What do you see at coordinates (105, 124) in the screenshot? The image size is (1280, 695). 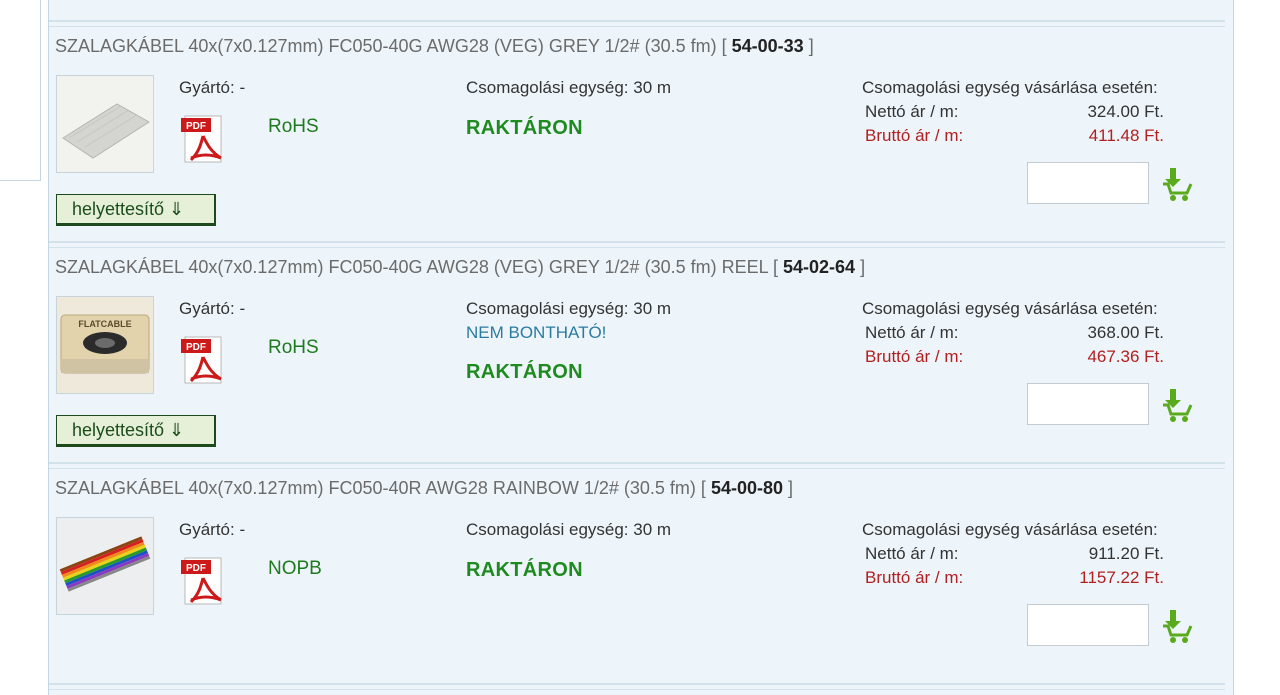 I see `grey-flat-cable-image` at bounding box center [105, 124].